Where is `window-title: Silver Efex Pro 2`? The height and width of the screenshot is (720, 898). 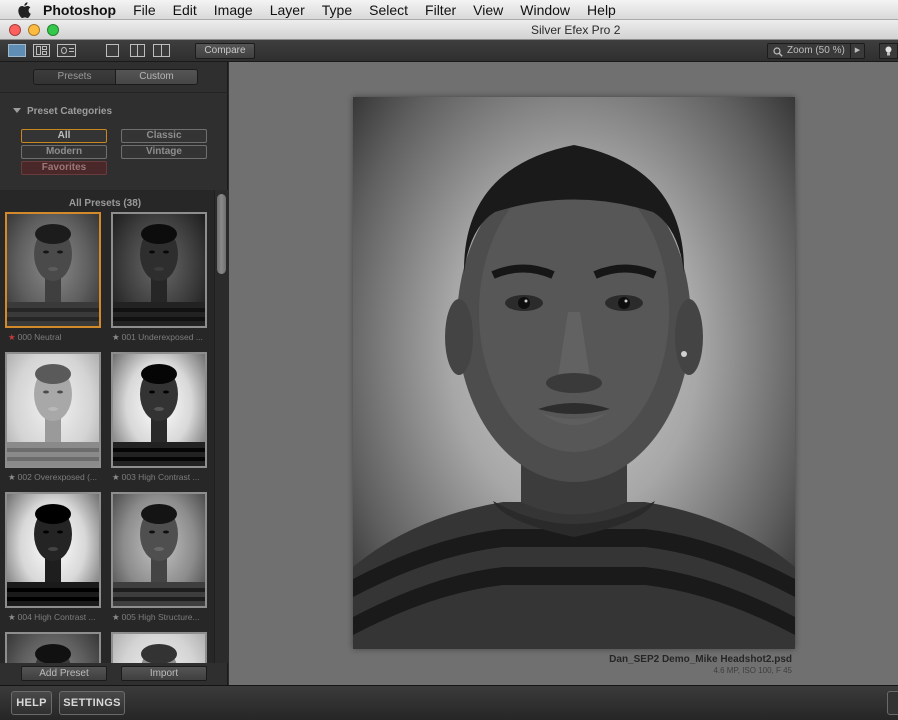
window-title: Silver Efex Pro 2 is located at coordinates (576, 30).